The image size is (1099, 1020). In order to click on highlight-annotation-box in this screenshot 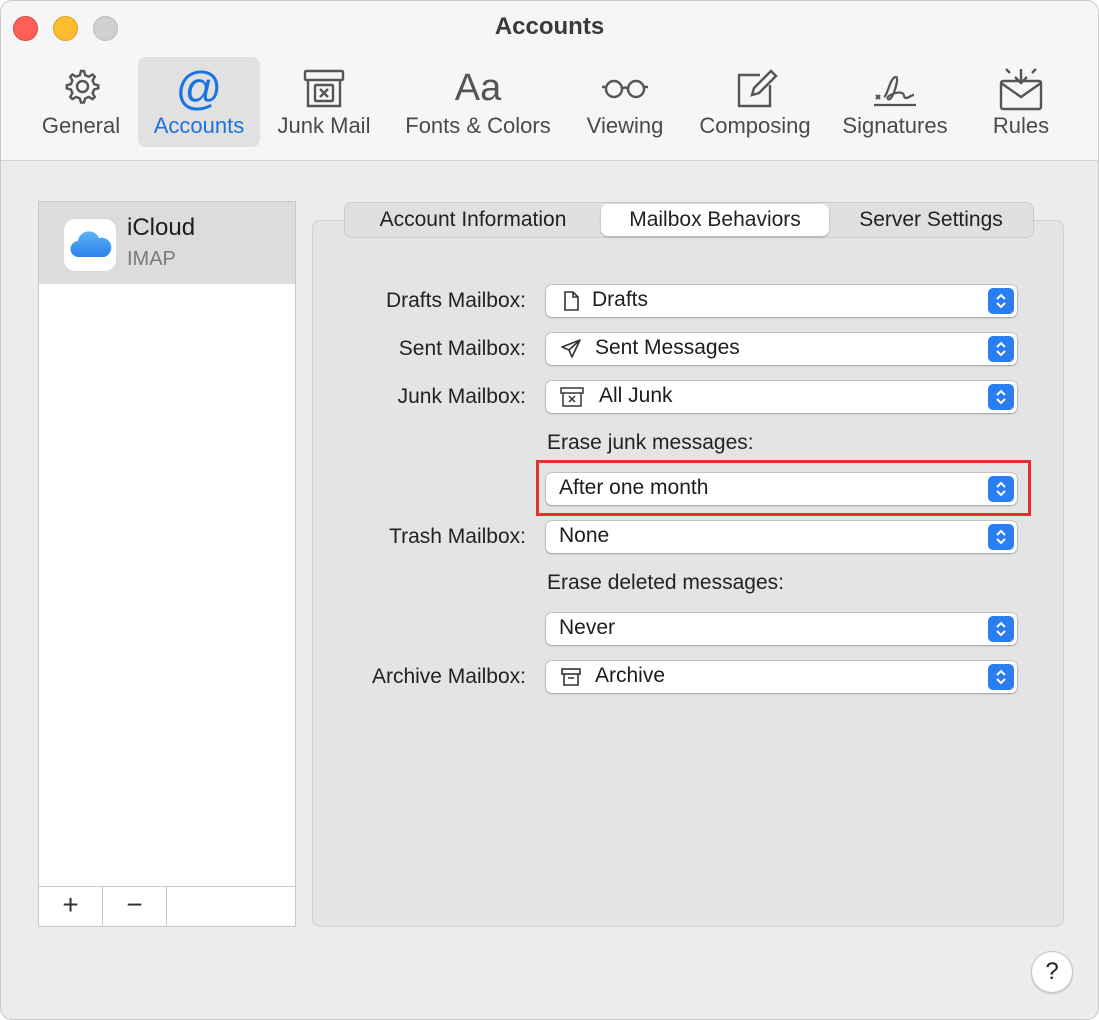, I will do `click(783, 488)`.